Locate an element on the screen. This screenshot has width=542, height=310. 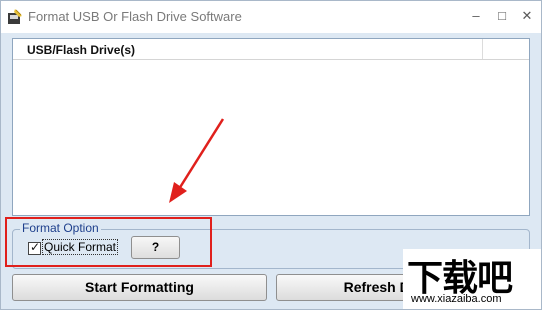
watermark-url: www.xiazaiba.com is located at coordinates (456, 299).